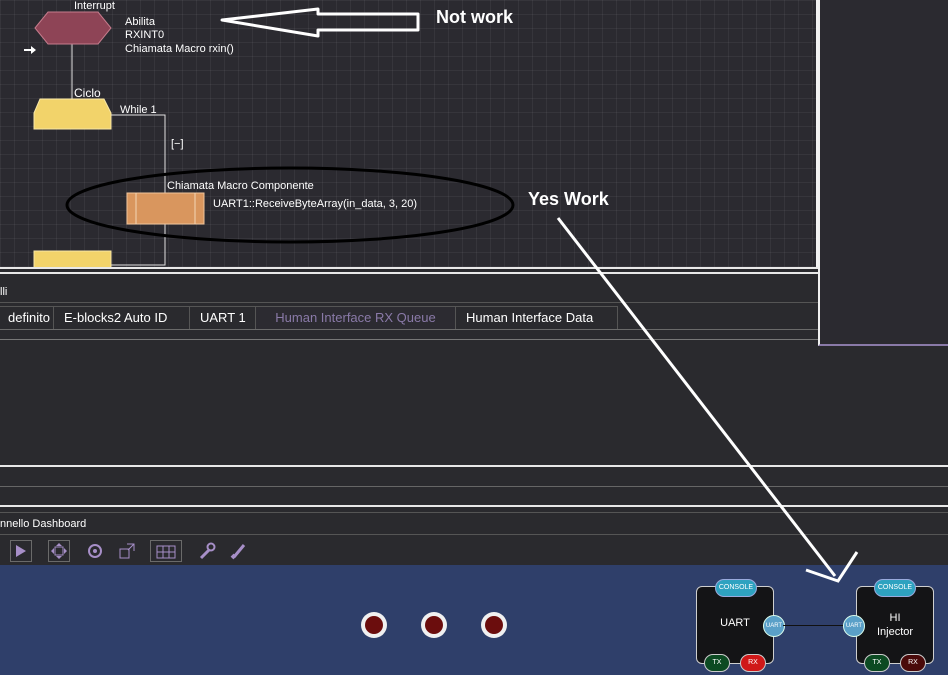  Describe the element at coordinates (735, 623) in the screenshot. I see `uart-component-label: UART` at that location.